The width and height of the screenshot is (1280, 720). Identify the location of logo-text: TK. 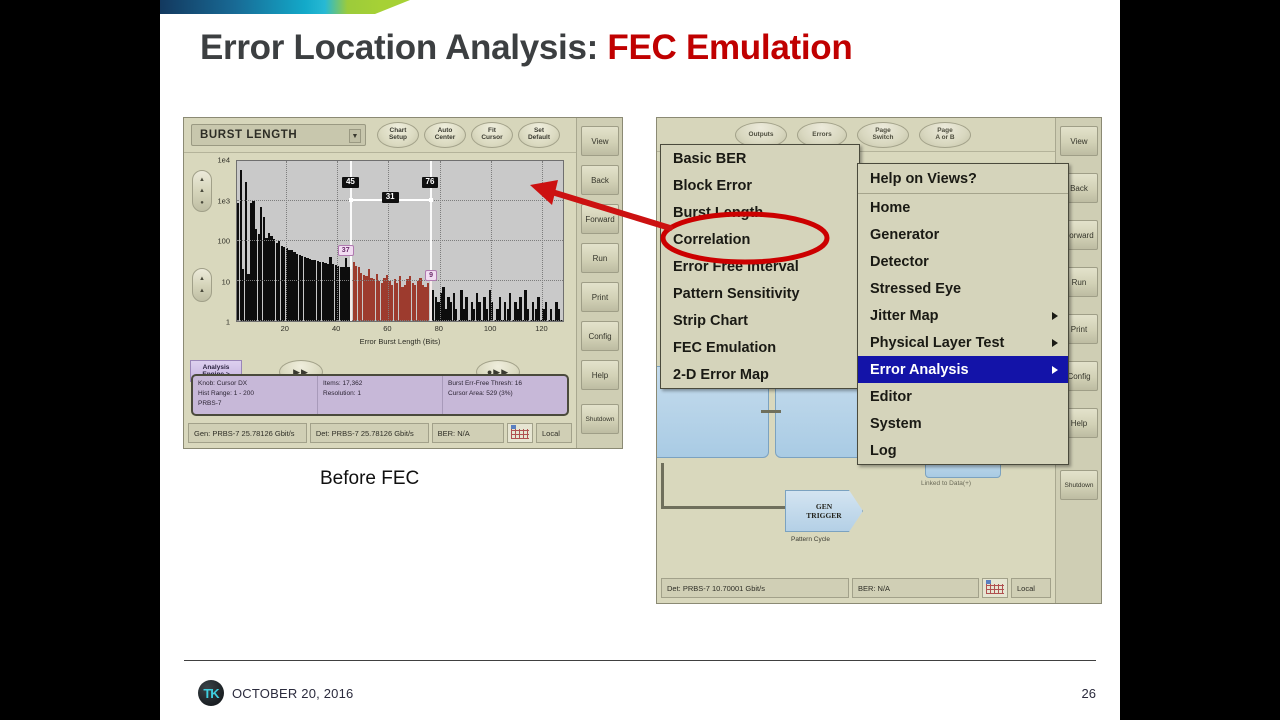
(211, 693).